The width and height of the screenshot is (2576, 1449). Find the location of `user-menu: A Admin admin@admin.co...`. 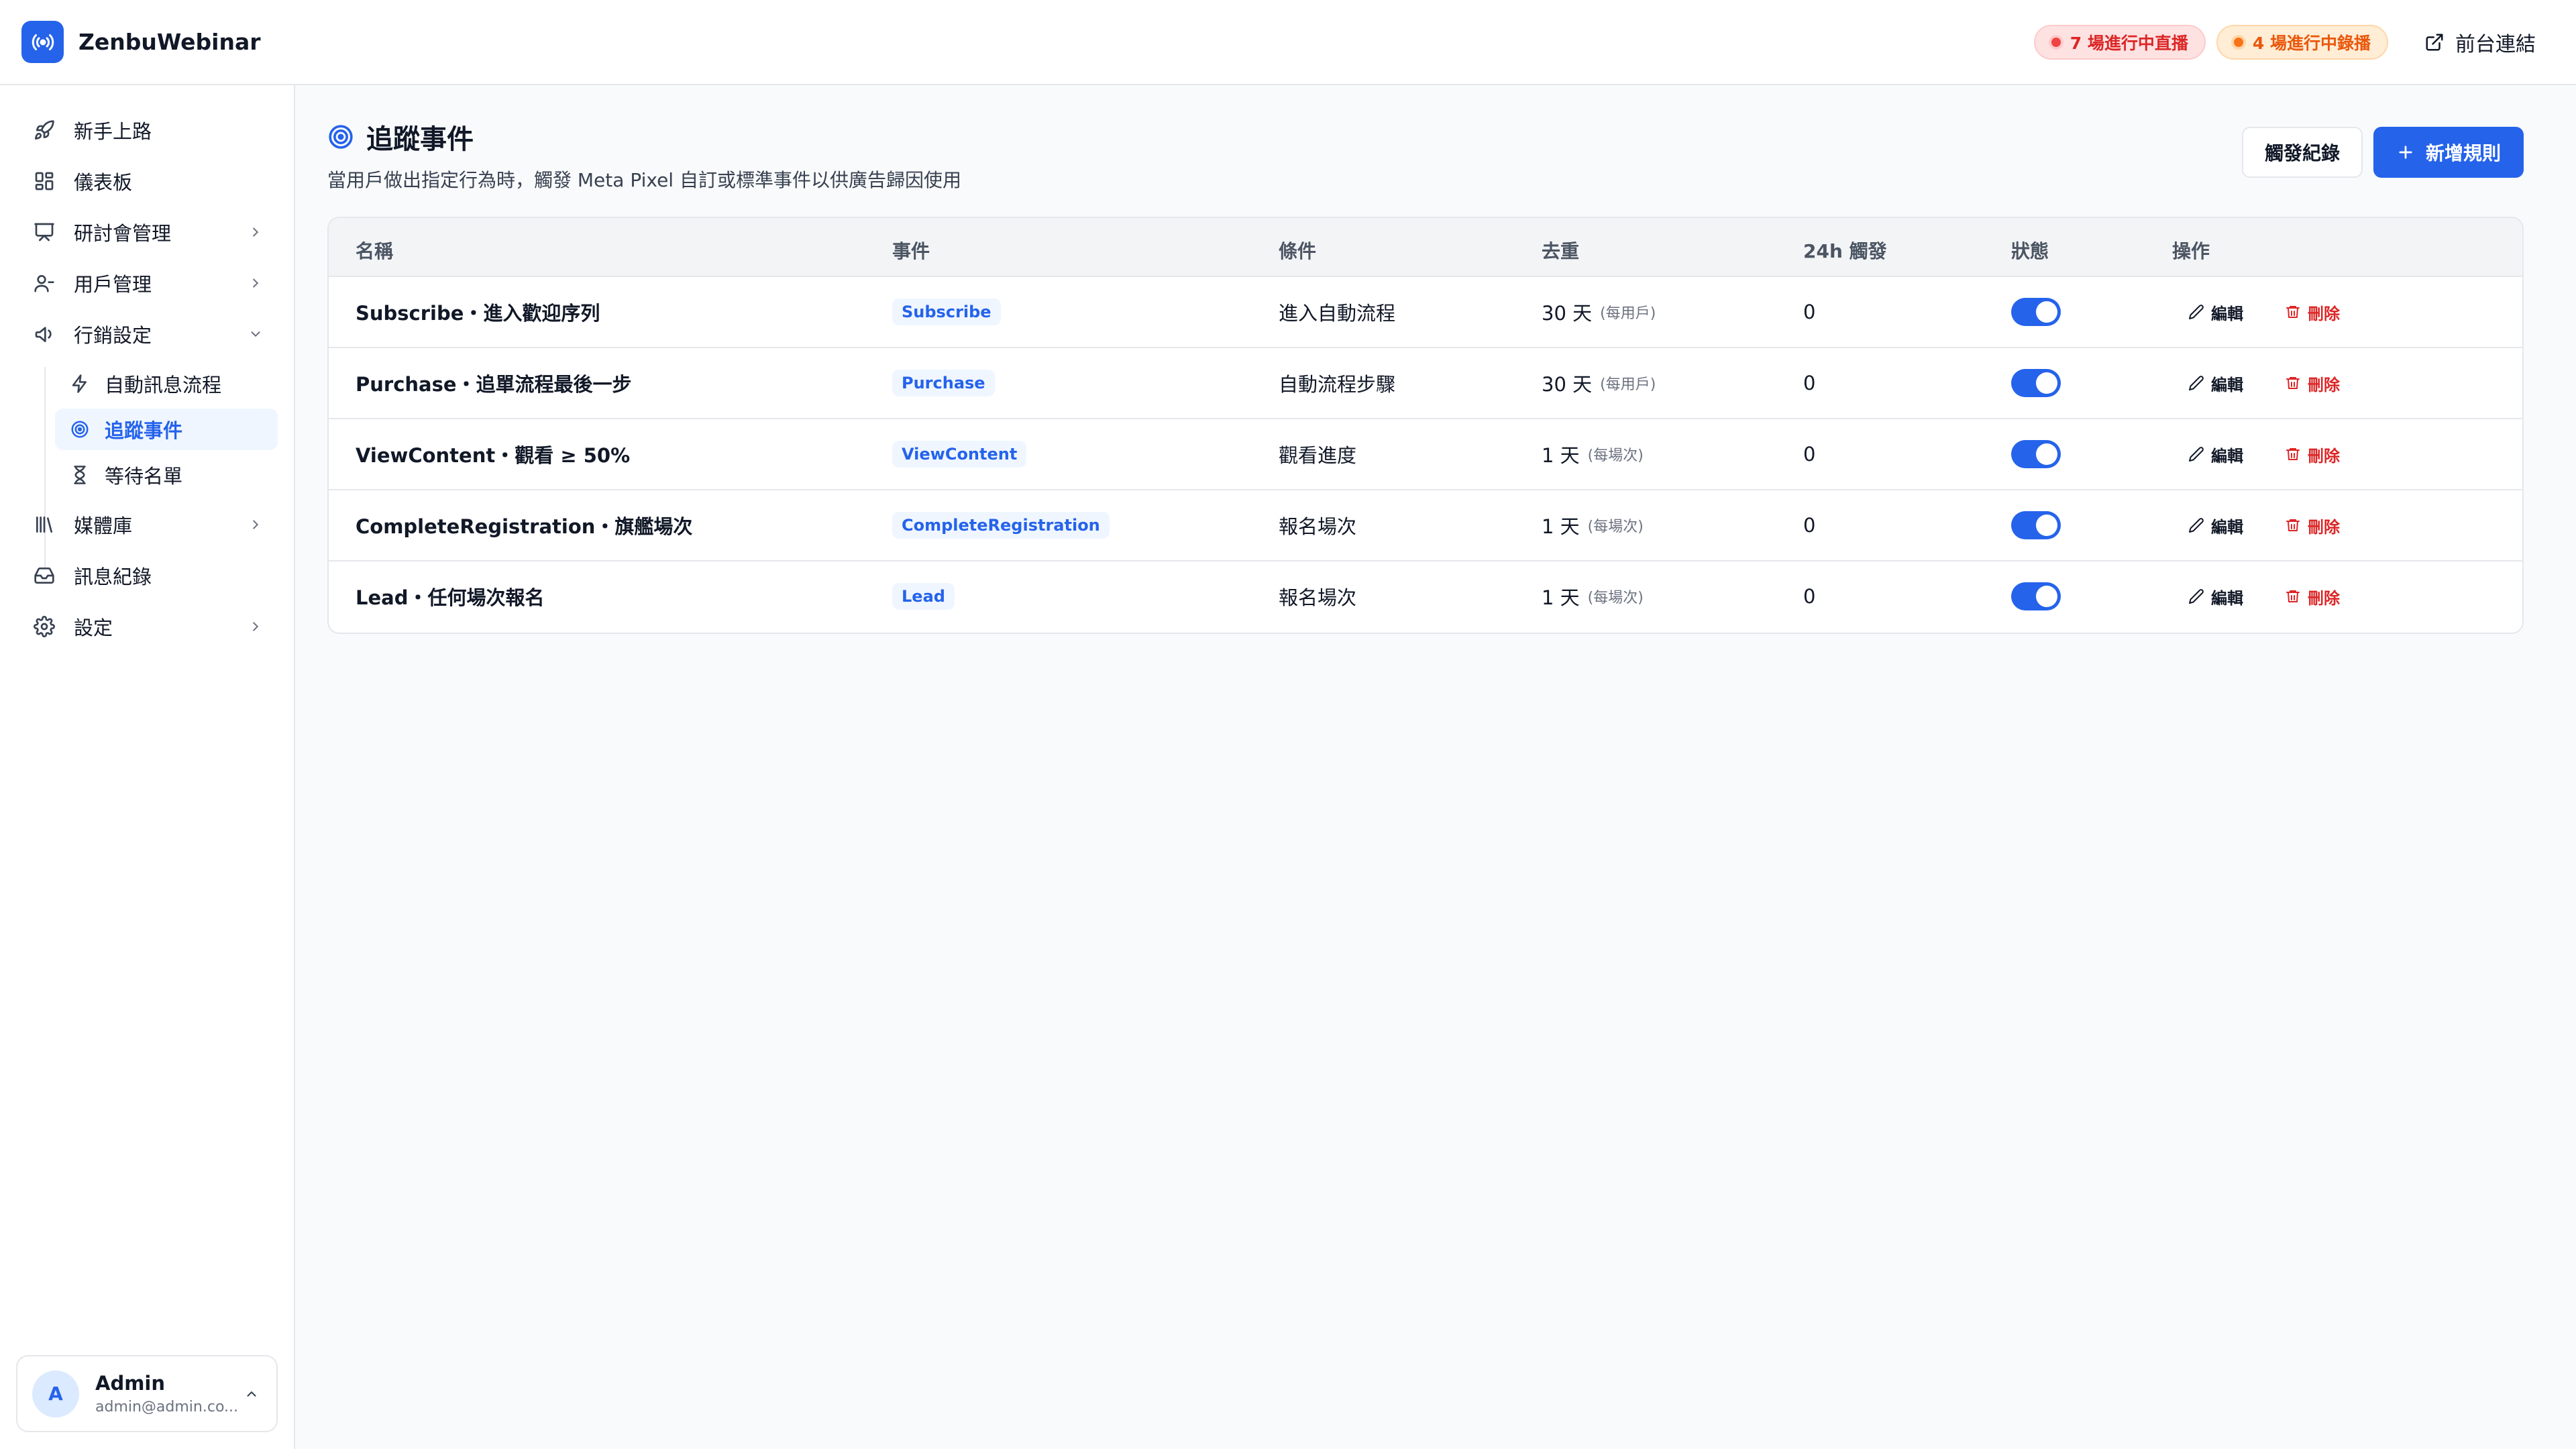

user-menu: A Admin admin@admin.co... is located at coordinates (147, 1393).